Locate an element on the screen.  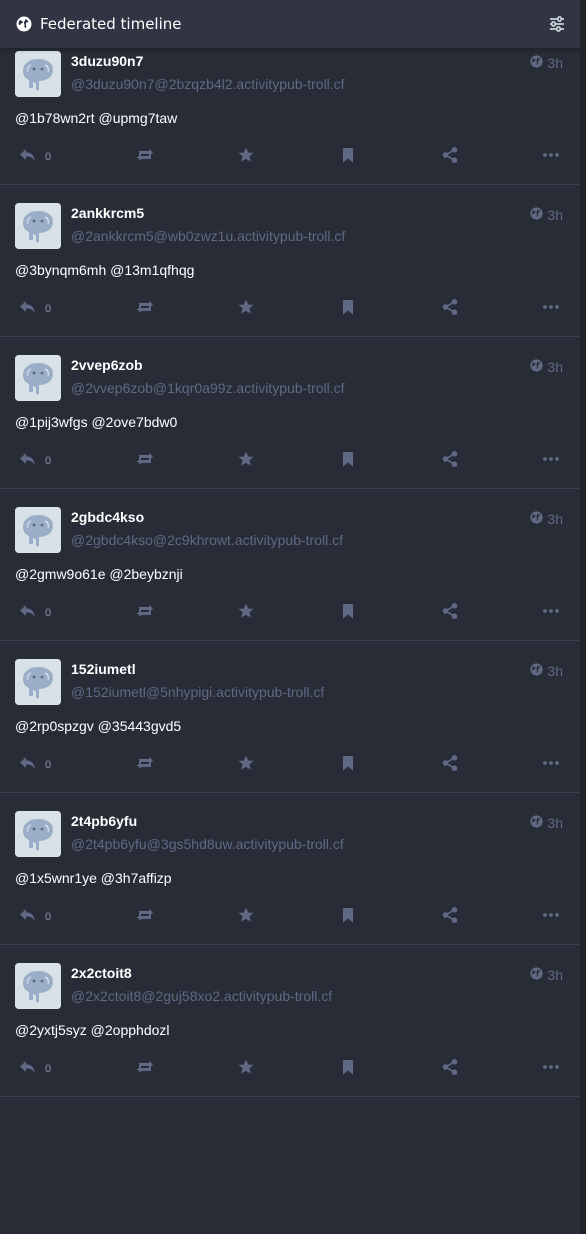
display-name: 2ankkrcm5 is located at coordinates (107, 213).